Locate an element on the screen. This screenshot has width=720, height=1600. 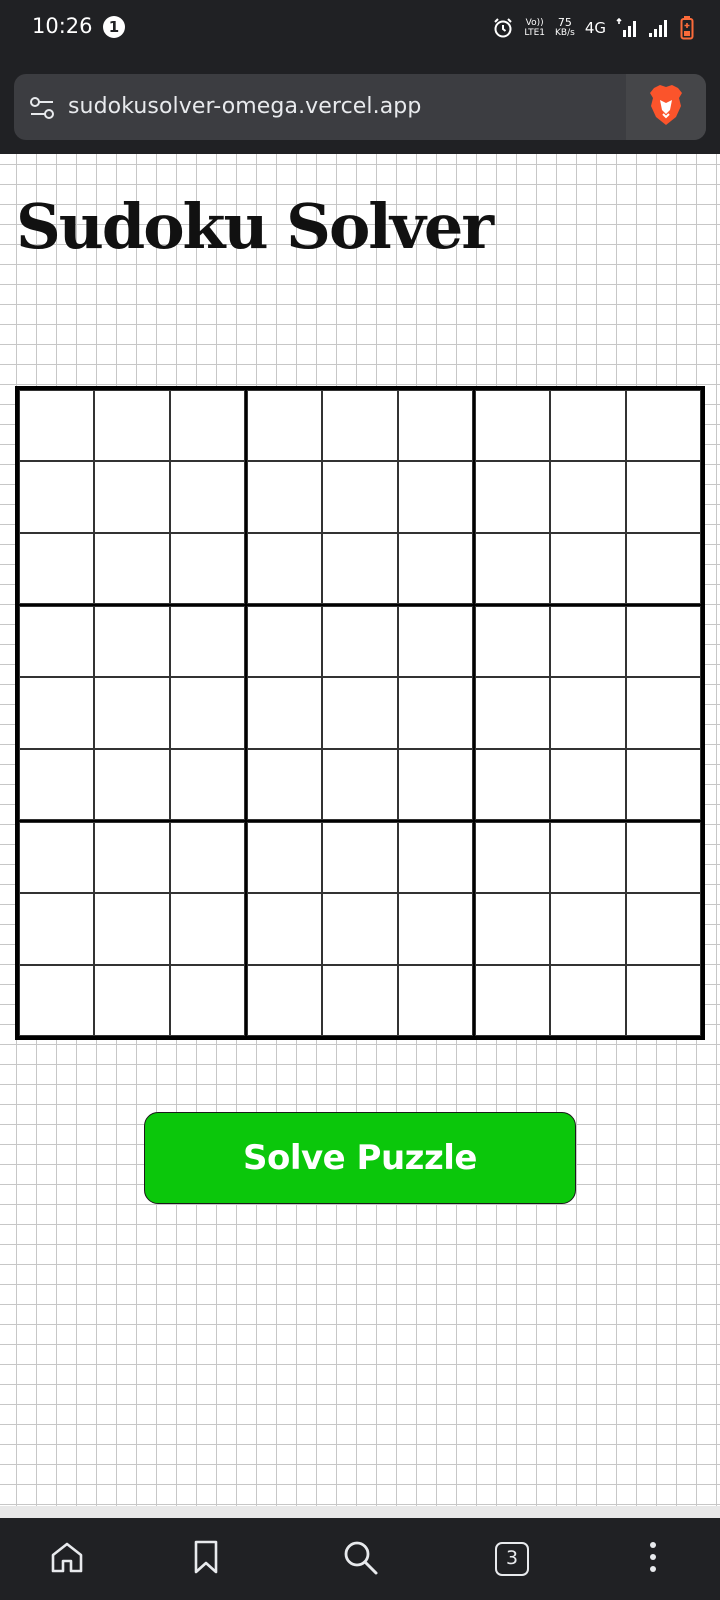
solve-puzzle-button: Solve Puzzle is located at coordinates (360, 1158).